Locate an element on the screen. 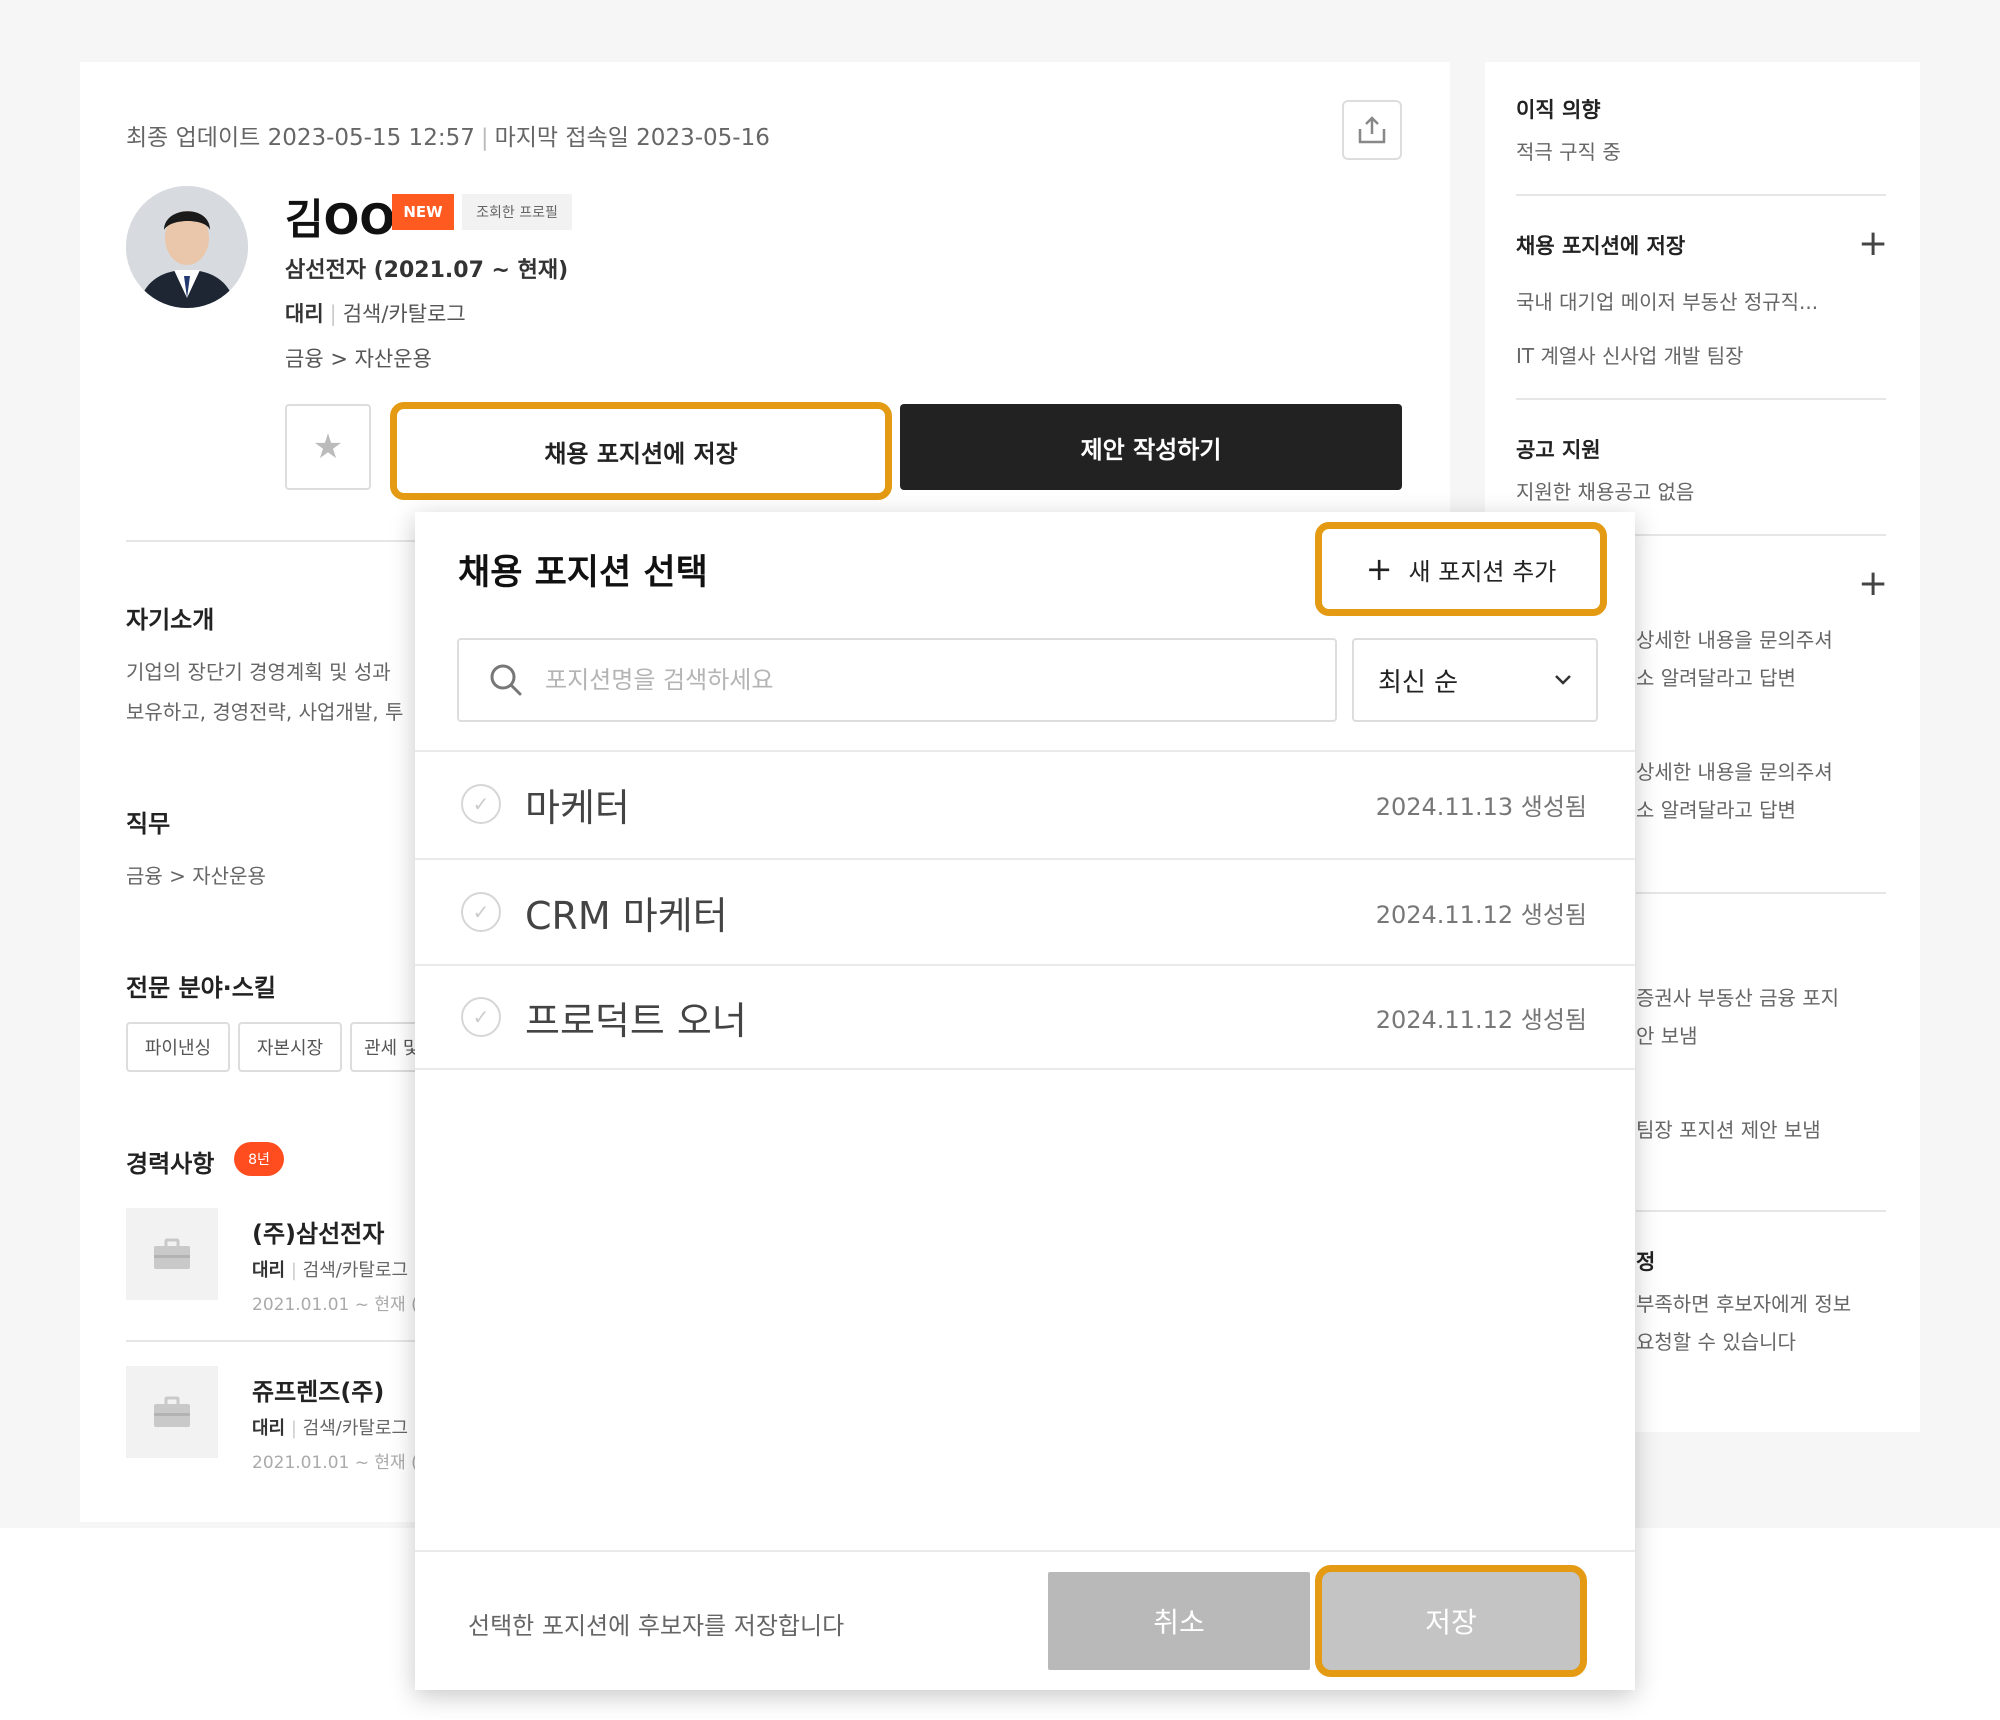  add-new-position-button: + 새 포지션 추가 is located at coordinates (1461, 569).